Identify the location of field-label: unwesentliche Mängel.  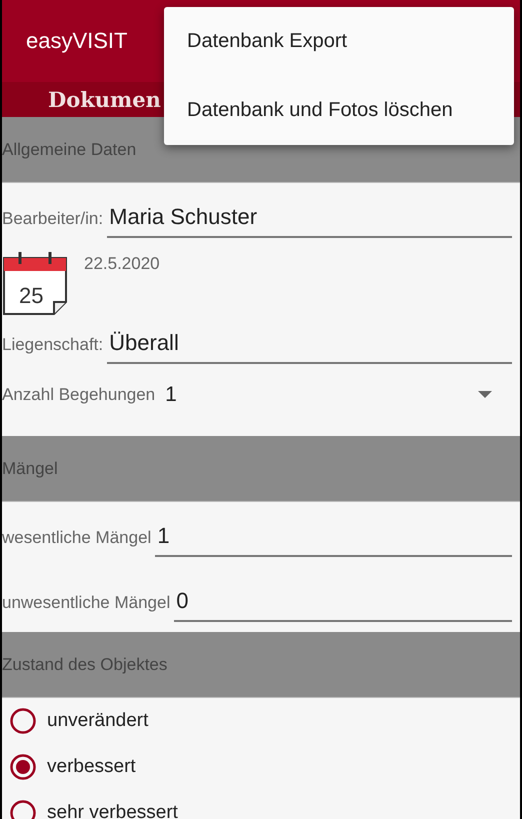
(86, 603).